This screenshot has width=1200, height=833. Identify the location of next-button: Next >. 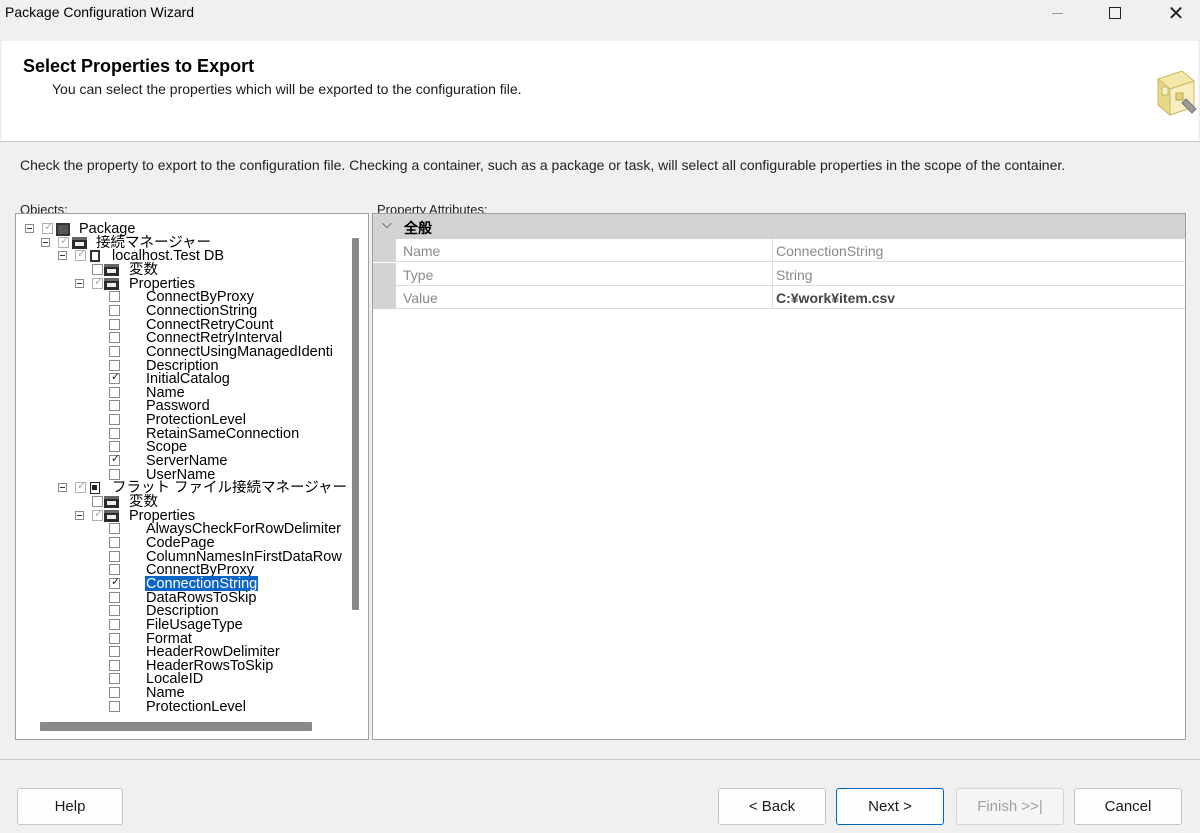
(890, 806).